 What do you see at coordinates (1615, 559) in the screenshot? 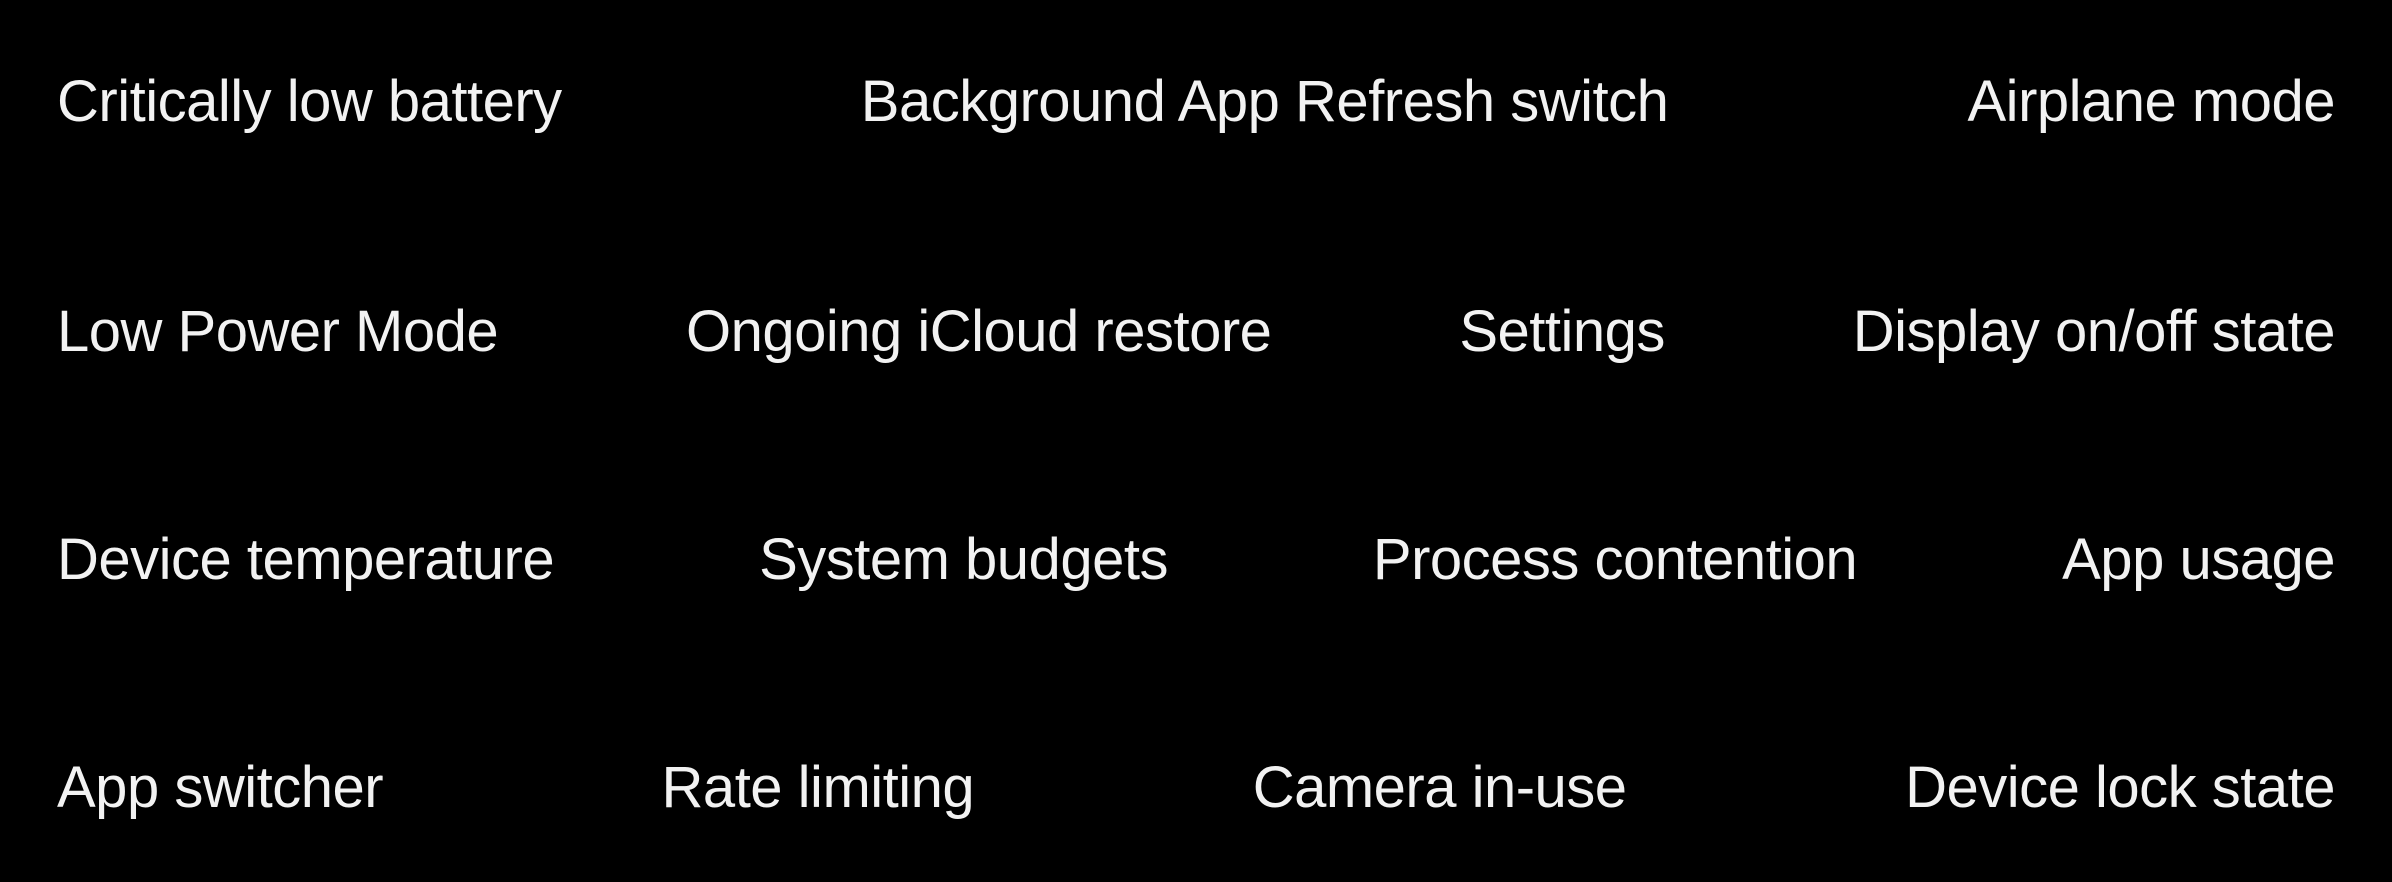
I see `factor-term: Process contention` at bounding box center [1615, 559].